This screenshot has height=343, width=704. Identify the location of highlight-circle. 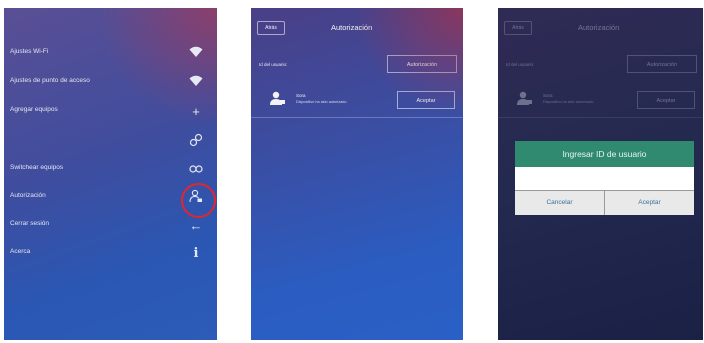
(198, 200).